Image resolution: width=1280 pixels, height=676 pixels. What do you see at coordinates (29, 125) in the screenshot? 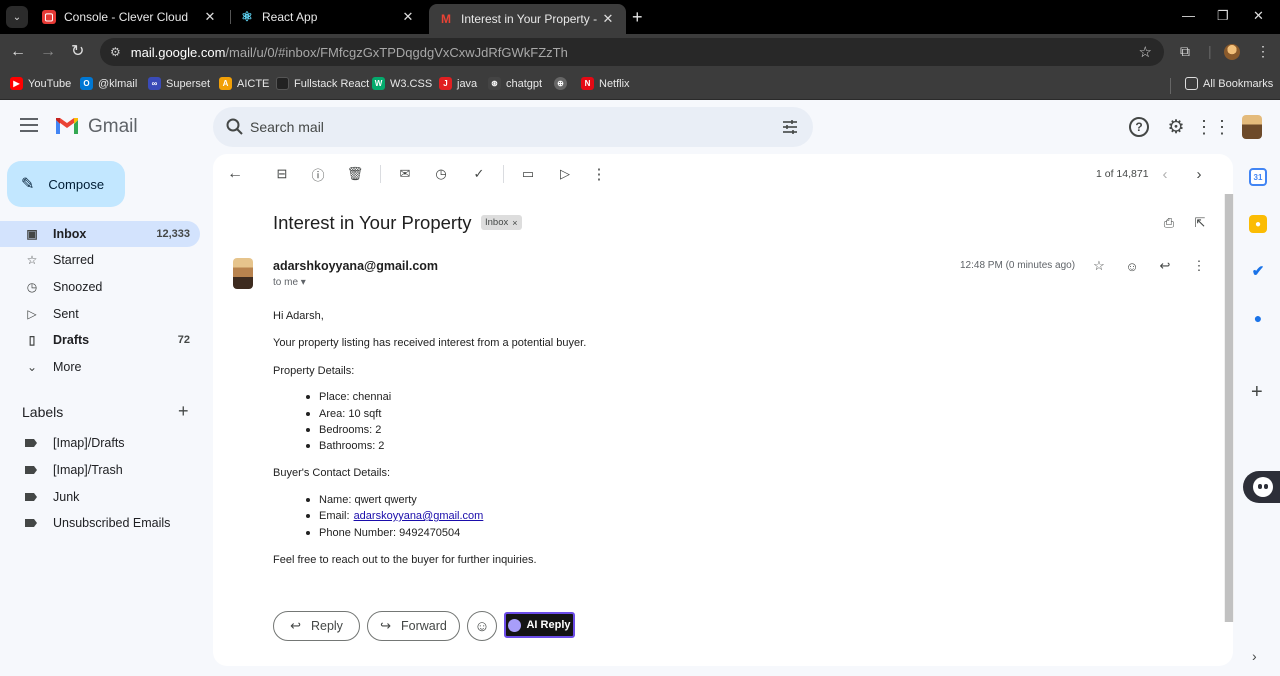
I see `main-menu-icon` at bounding box center [29, 125].